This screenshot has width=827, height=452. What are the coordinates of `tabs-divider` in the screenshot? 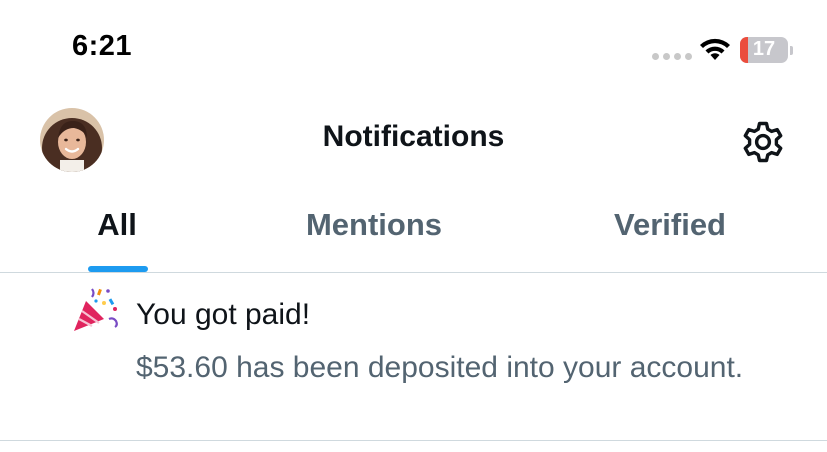 It's located at (413, 272).